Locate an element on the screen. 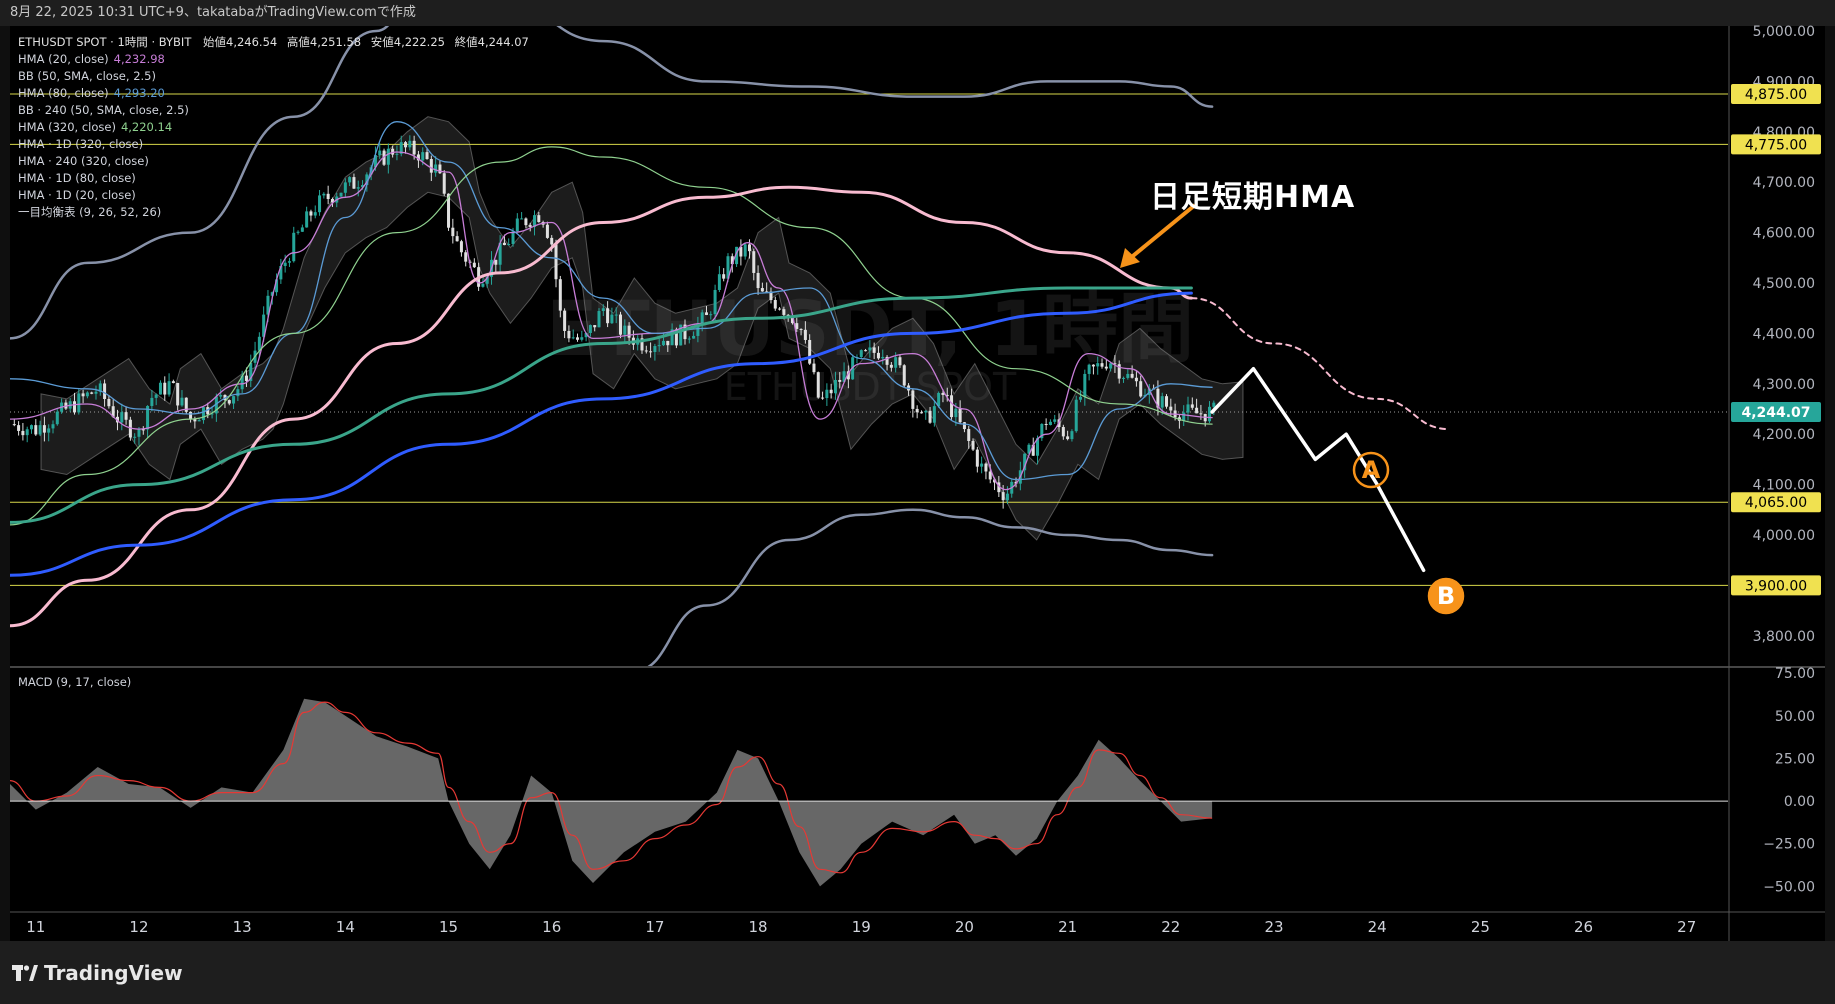 The height and width of the screenshot is (1004, 1835). legend-indicator-row: HMA (20, close) 4,232.98 is located at coordinates (273, 59).